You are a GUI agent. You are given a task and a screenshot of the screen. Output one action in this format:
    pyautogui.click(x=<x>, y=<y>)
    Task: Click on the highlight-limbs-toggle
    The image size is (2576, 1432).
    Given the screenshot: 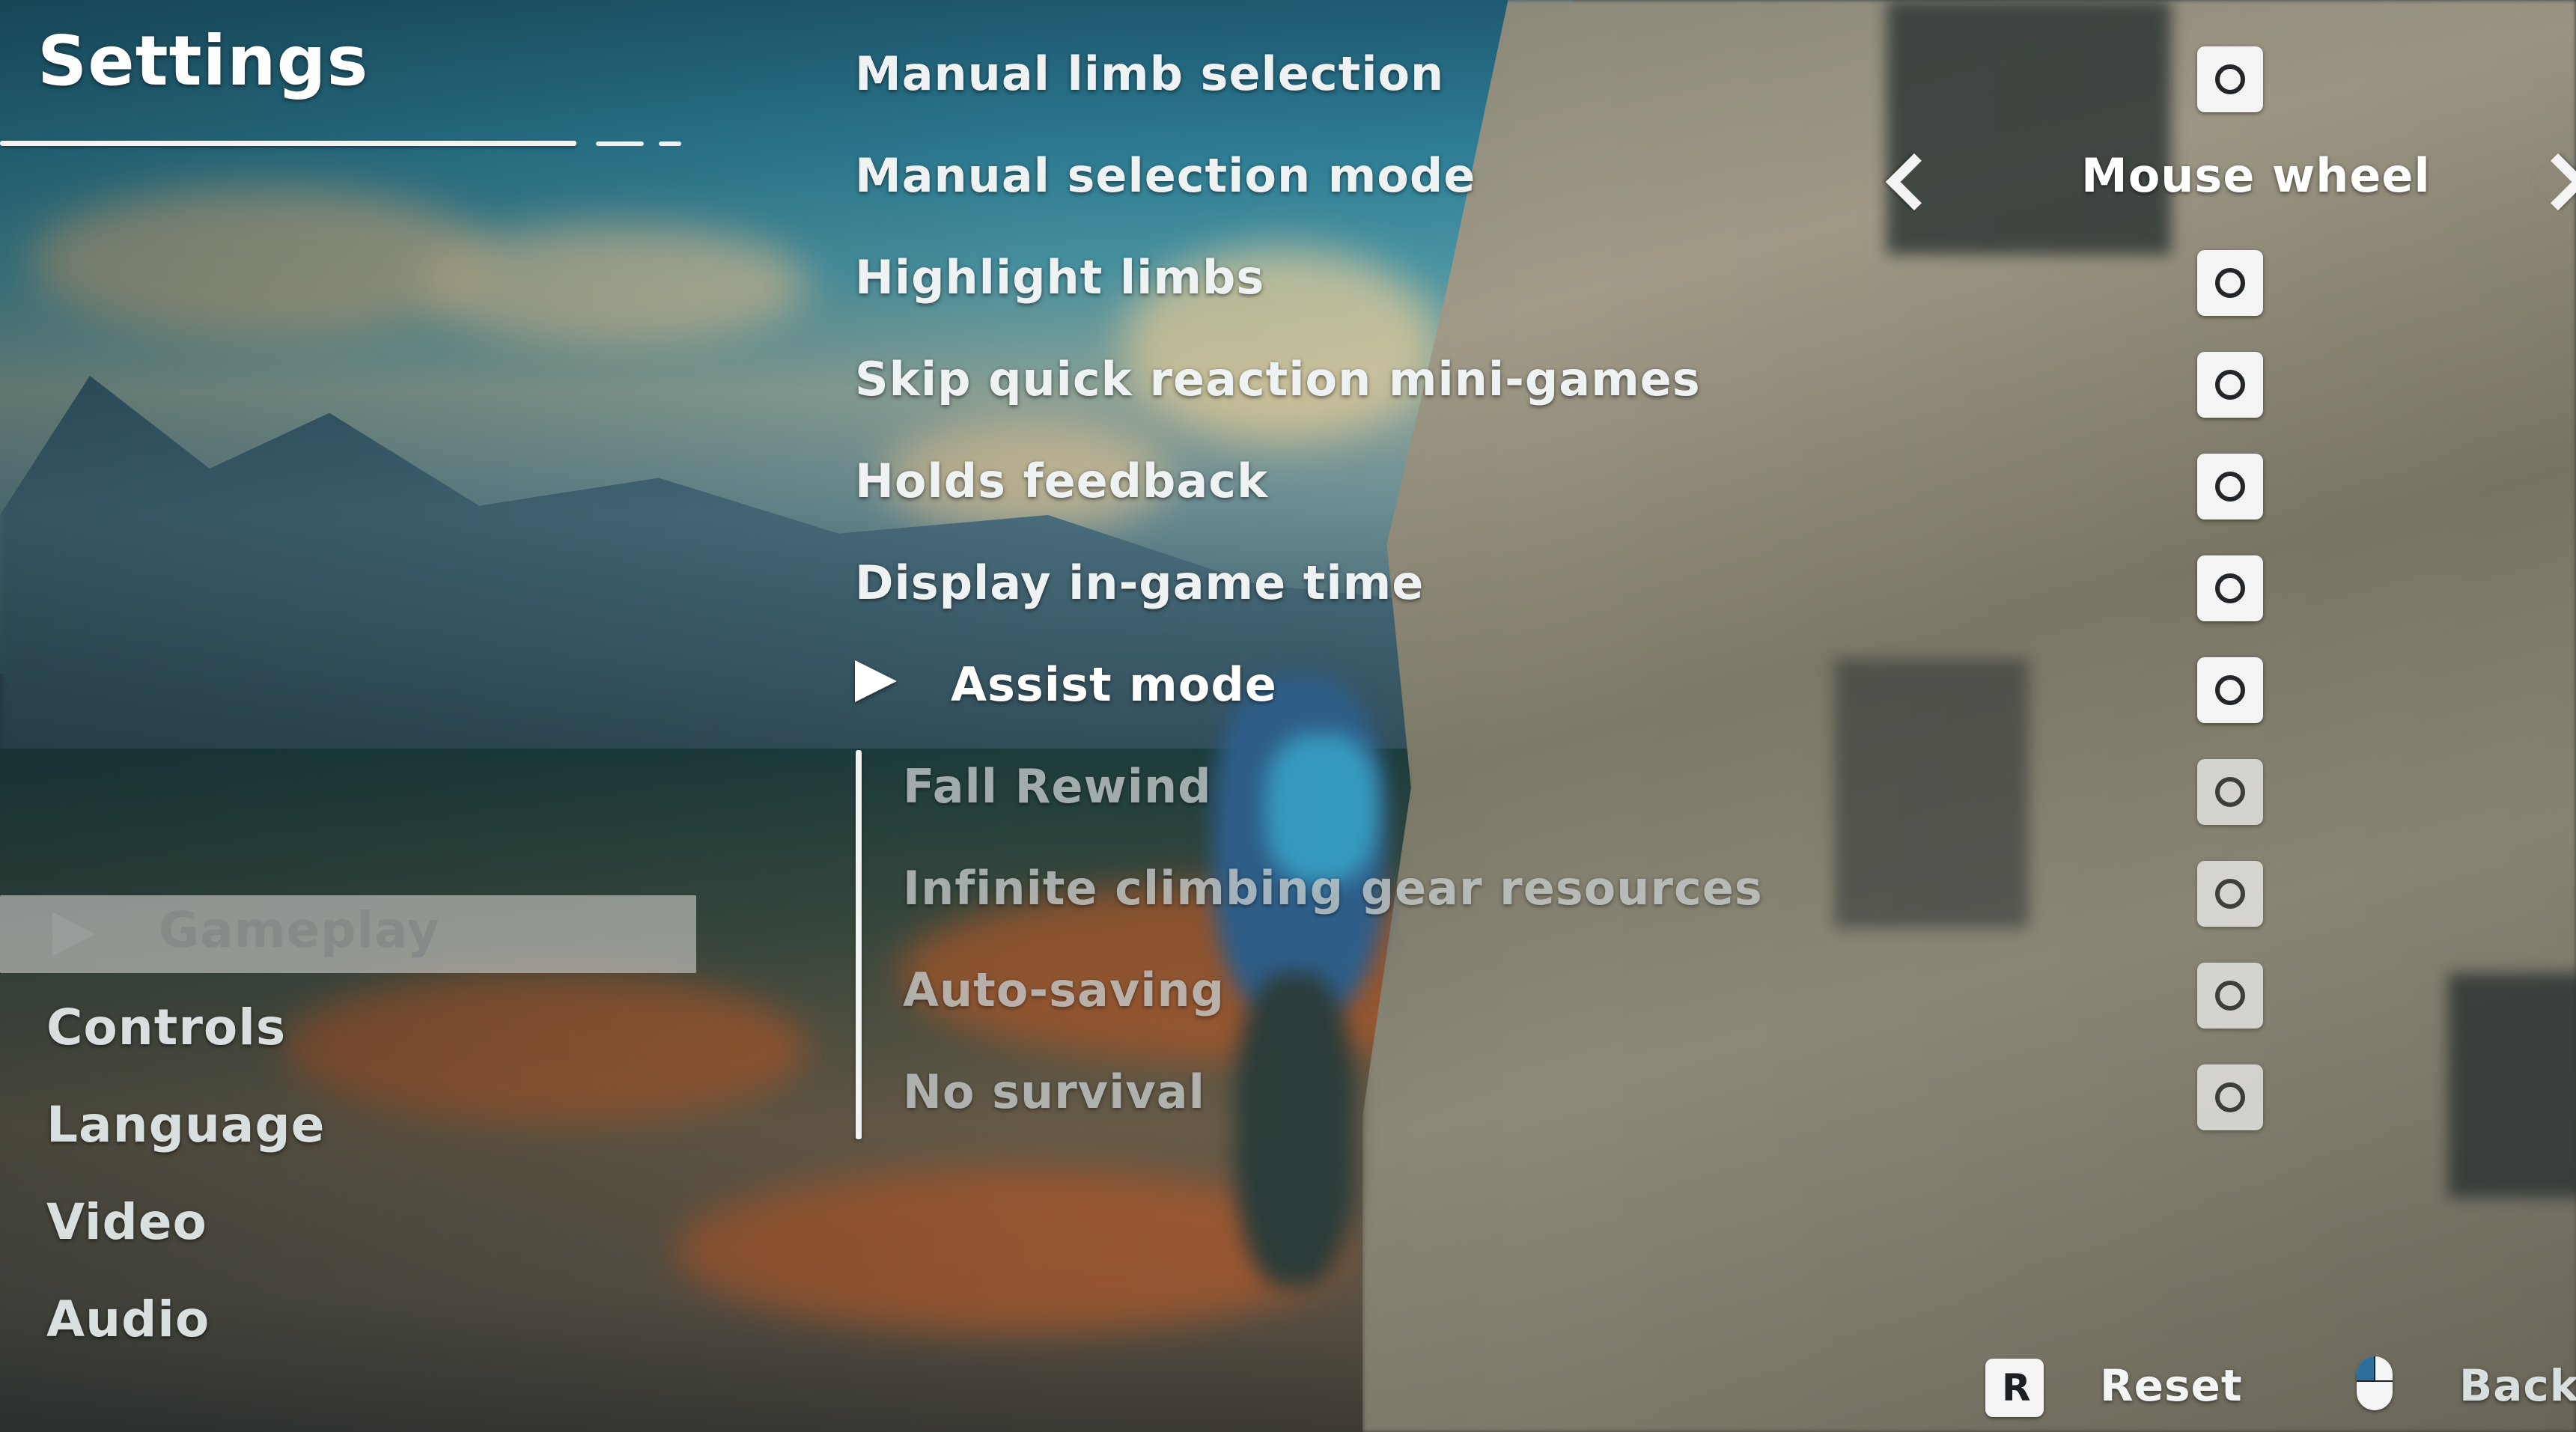 What is the action you would take?
    pyautogui.click(x=2230, y=283)
    